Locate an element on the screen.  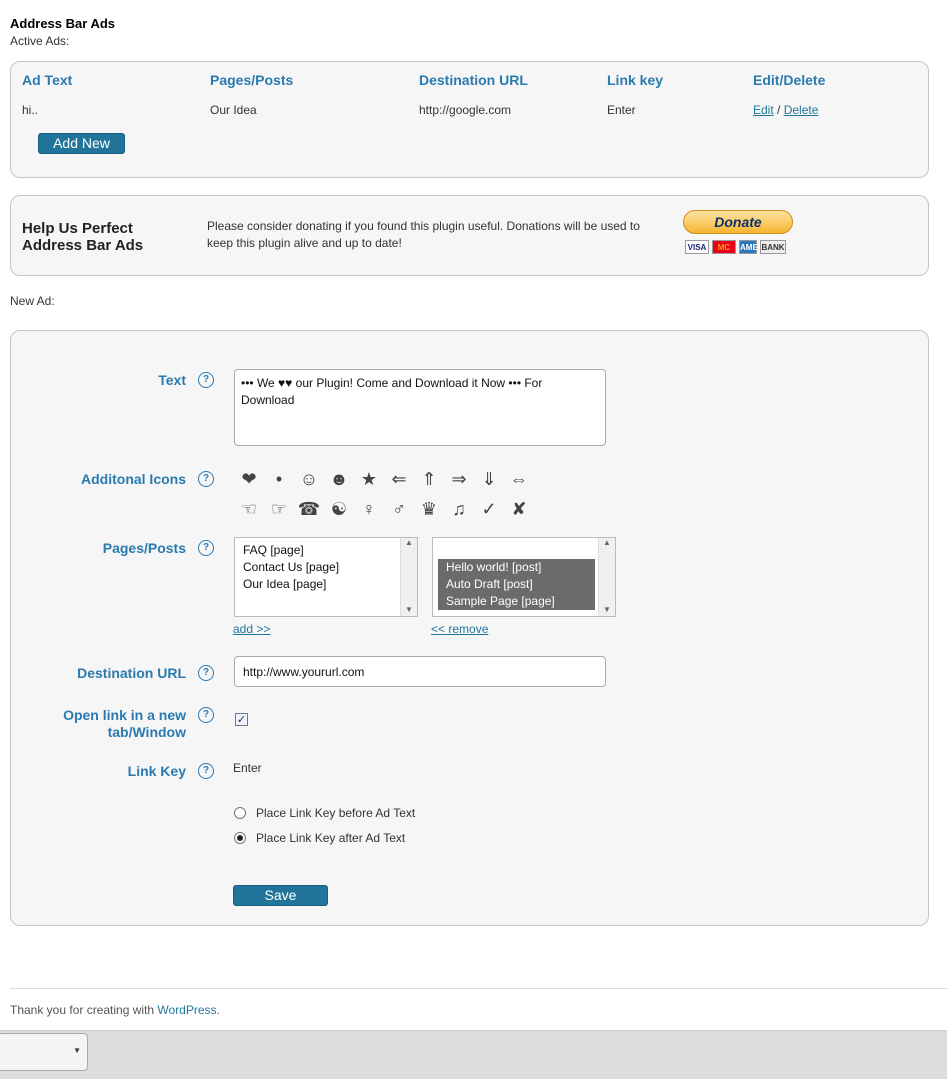
hand-right-icon: ☞ is located at coordinates (279, 509).